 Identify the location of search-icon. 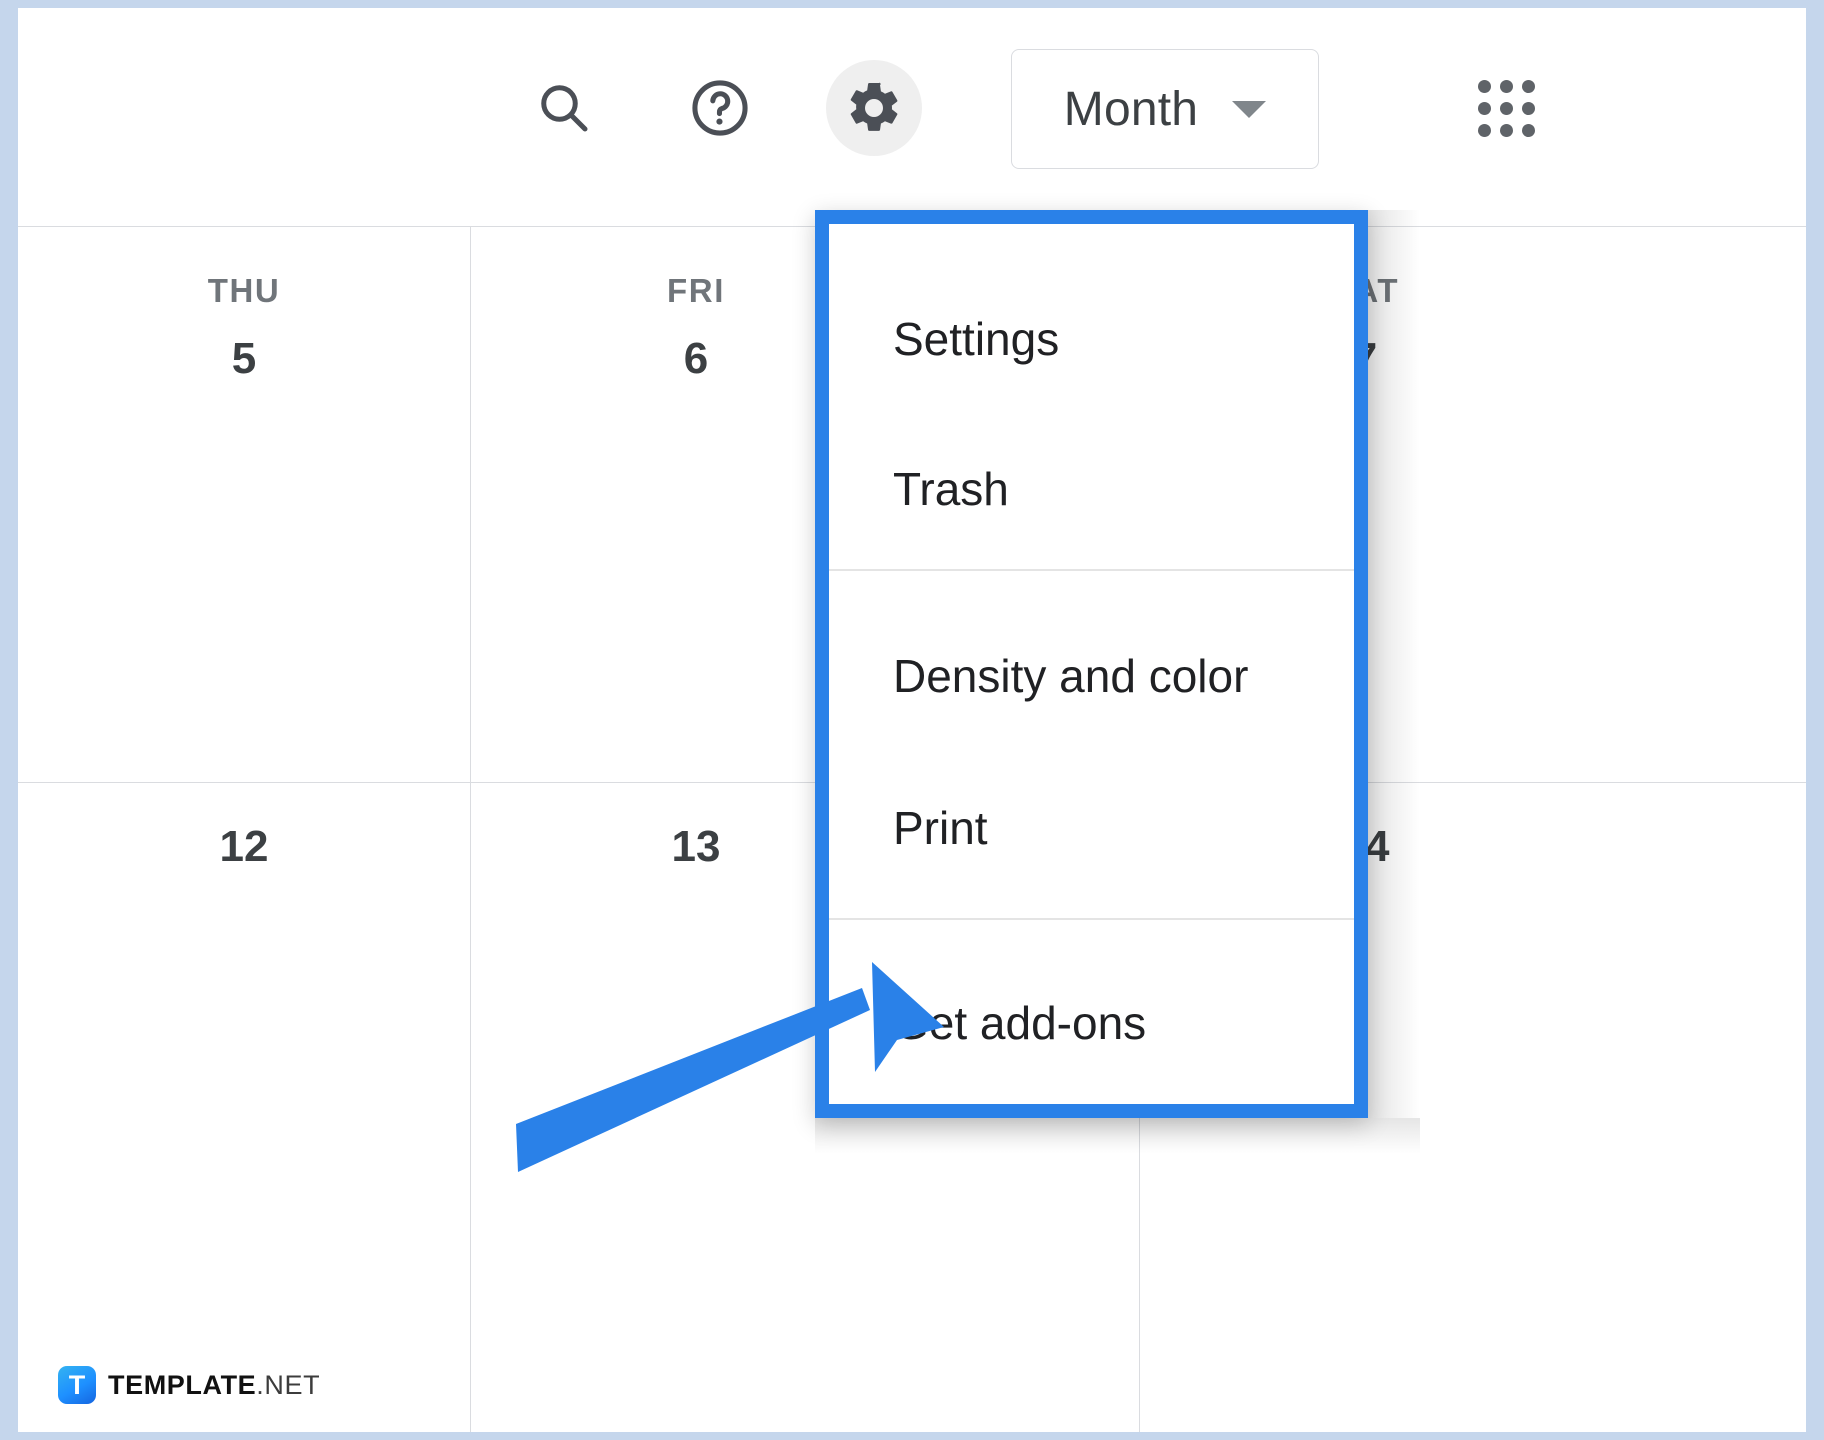
(564, 108).